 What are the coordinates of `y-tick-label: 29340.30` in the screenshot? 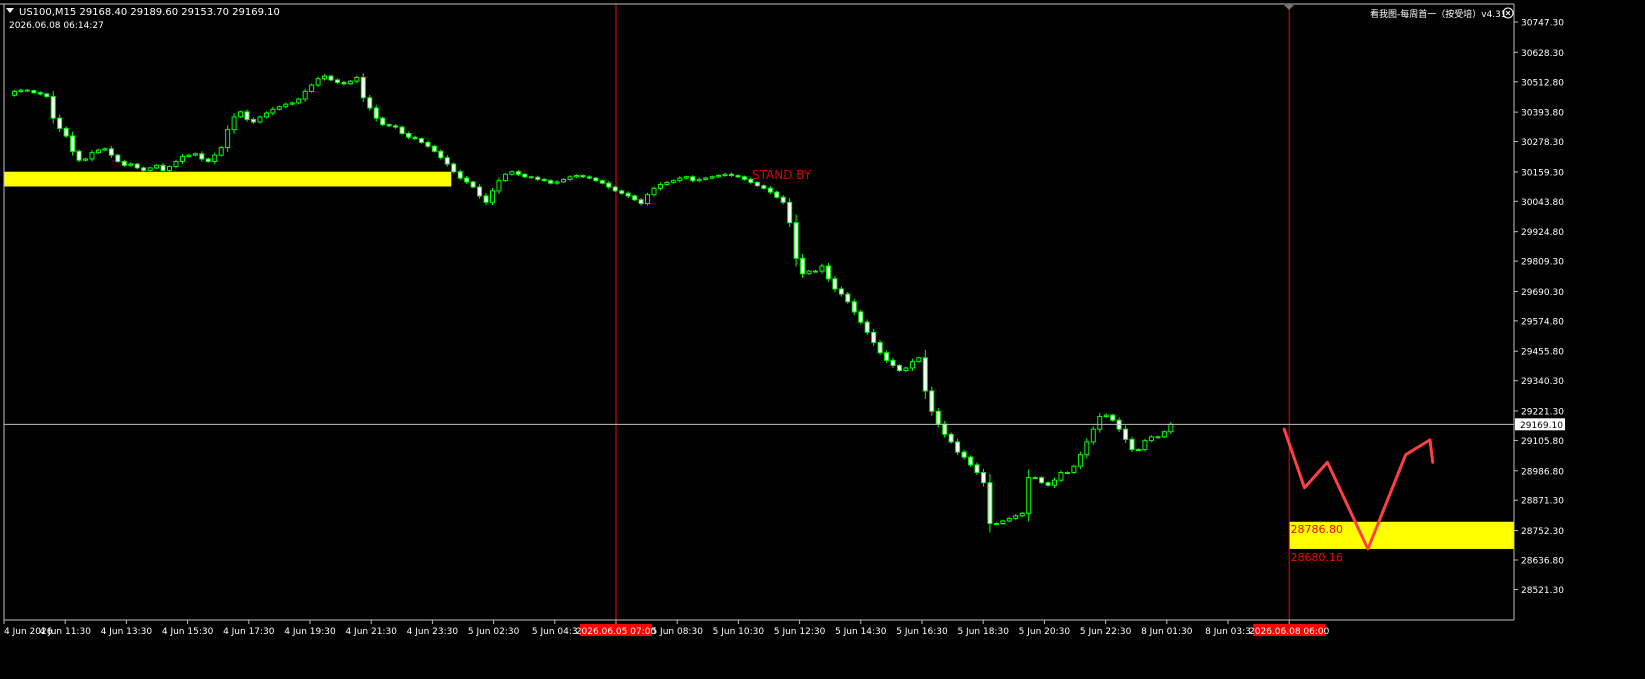 It's located at (1542, 382).